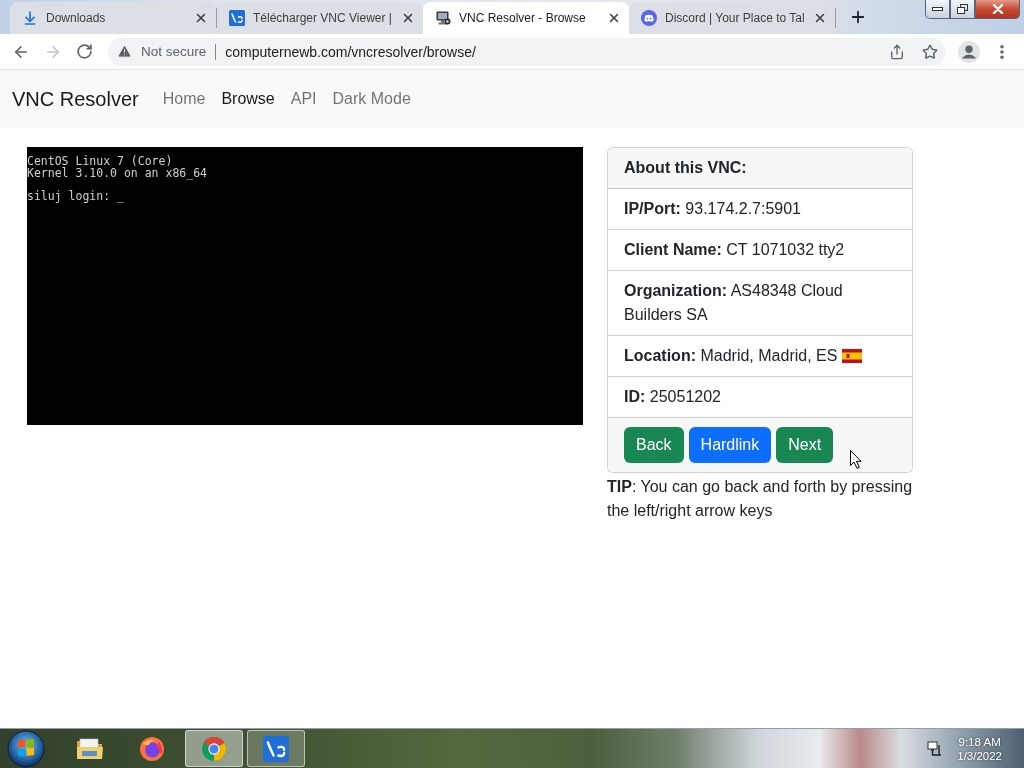 The height and width of the screenshot is (768, 1024). What do you see at coordinates (730, 445) in the screenshot?
I see `action-button: Hardlink` at bounding box center [730, 445].